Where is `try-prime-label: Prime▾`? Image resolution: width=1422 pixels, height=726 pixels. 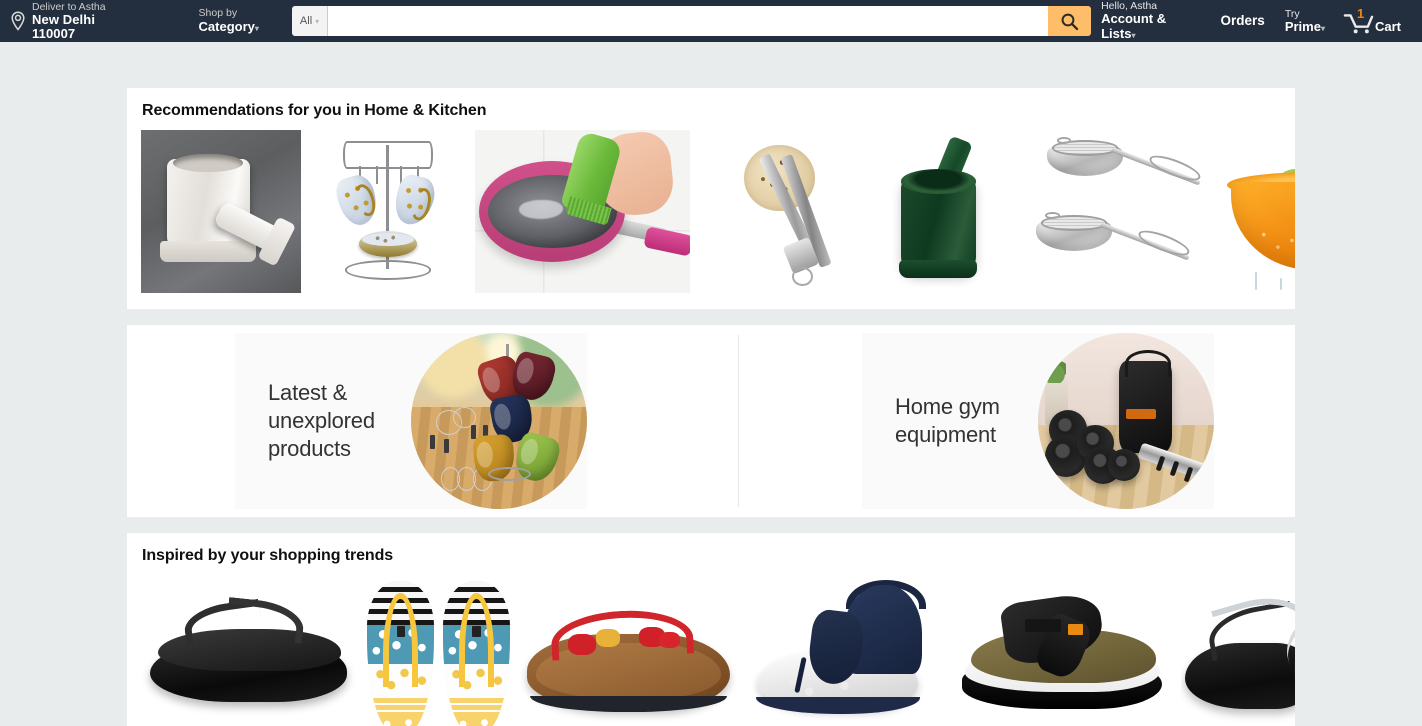 try-prime-label: Prime▾ is located at coordinates (1304, 26).